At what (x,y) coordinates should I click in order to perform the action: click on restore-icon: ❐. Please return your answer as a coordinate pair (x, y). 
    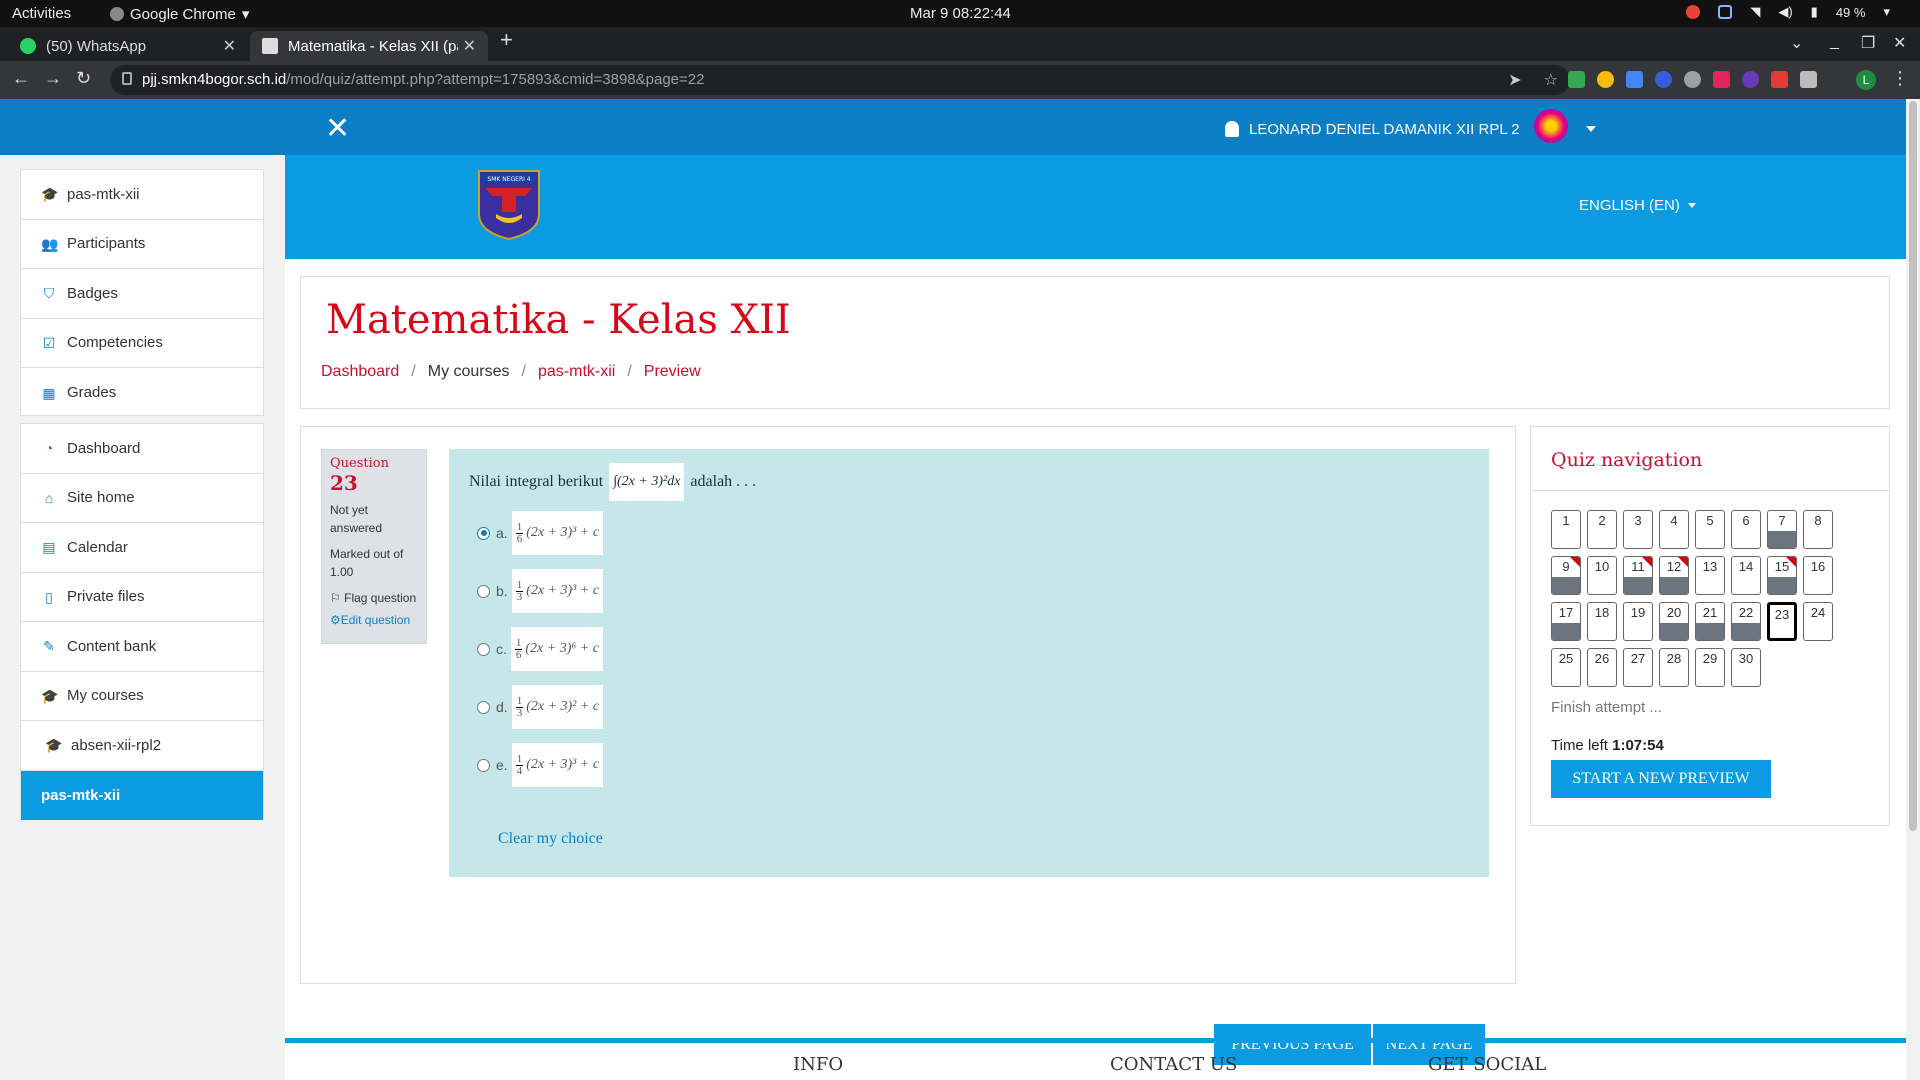
    Looking at the image, I should click on (1868, 43).